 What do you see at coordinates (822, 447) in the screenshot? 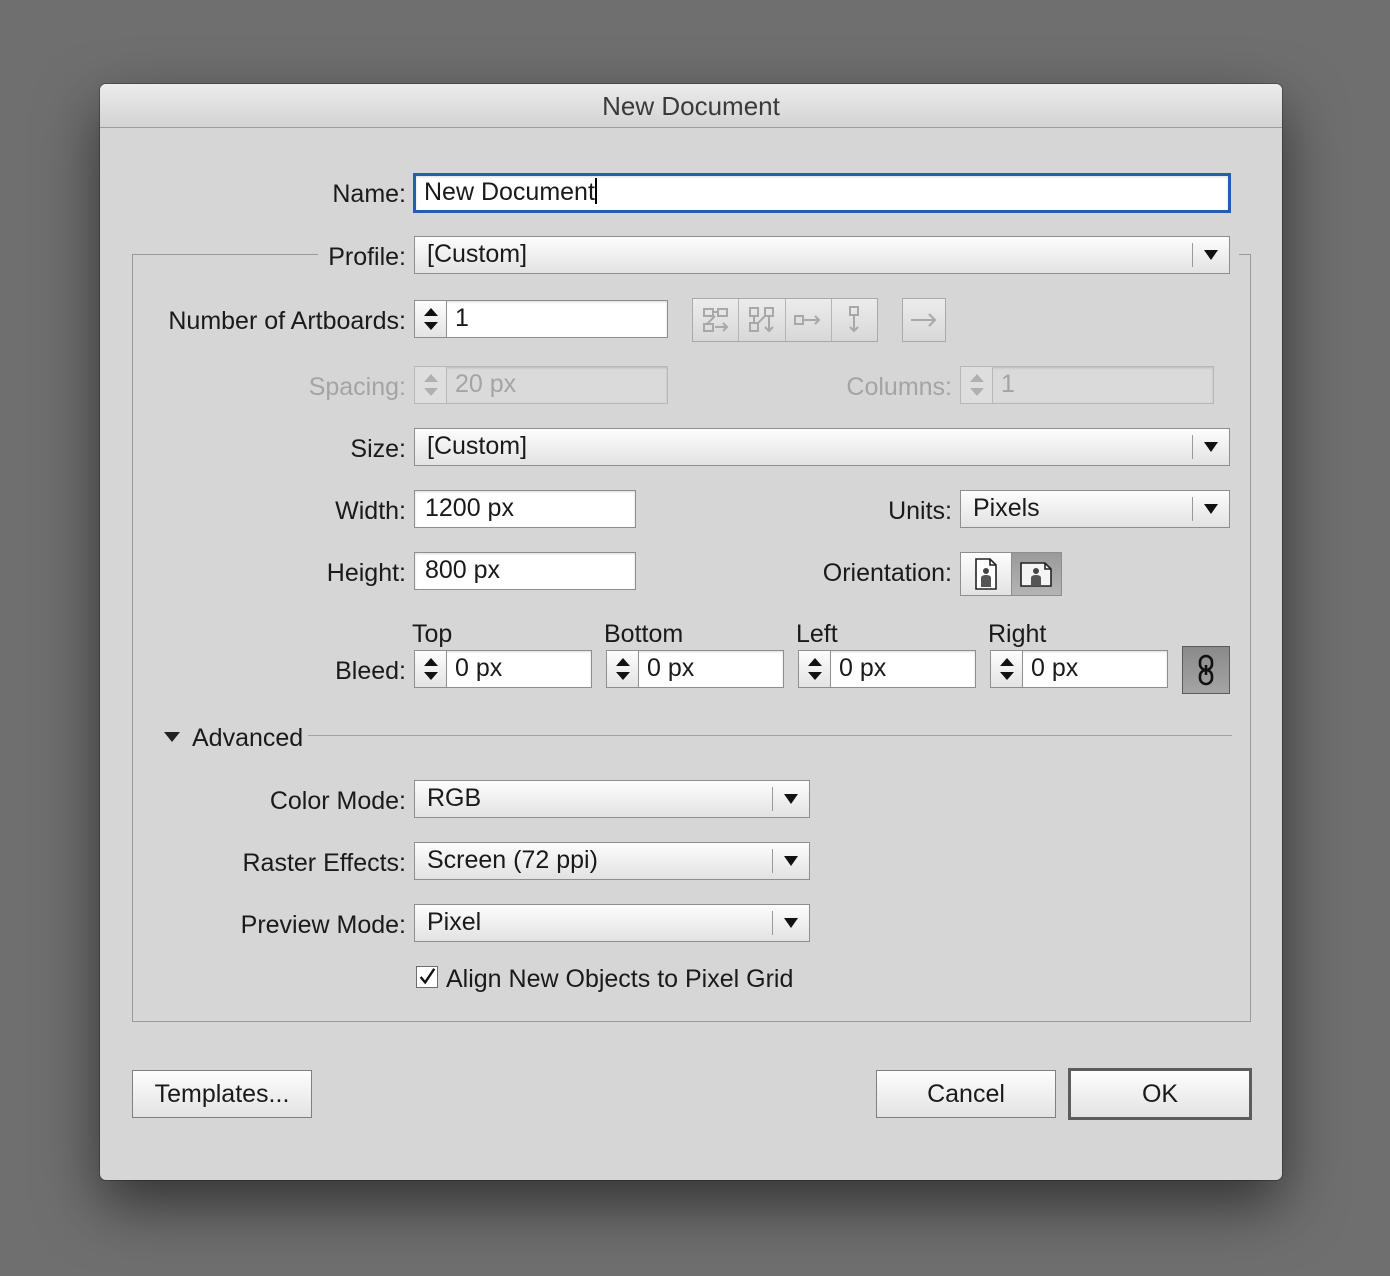
I see `size-select: [Custom]` at bounding box center [822, 447].